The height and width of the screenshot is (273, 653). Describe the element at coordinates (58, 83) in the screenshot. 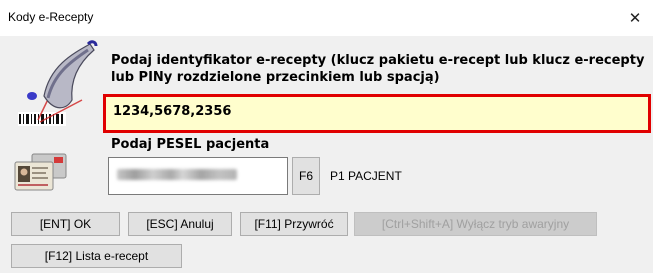

I see `barcode-scanner-icon` at that location.